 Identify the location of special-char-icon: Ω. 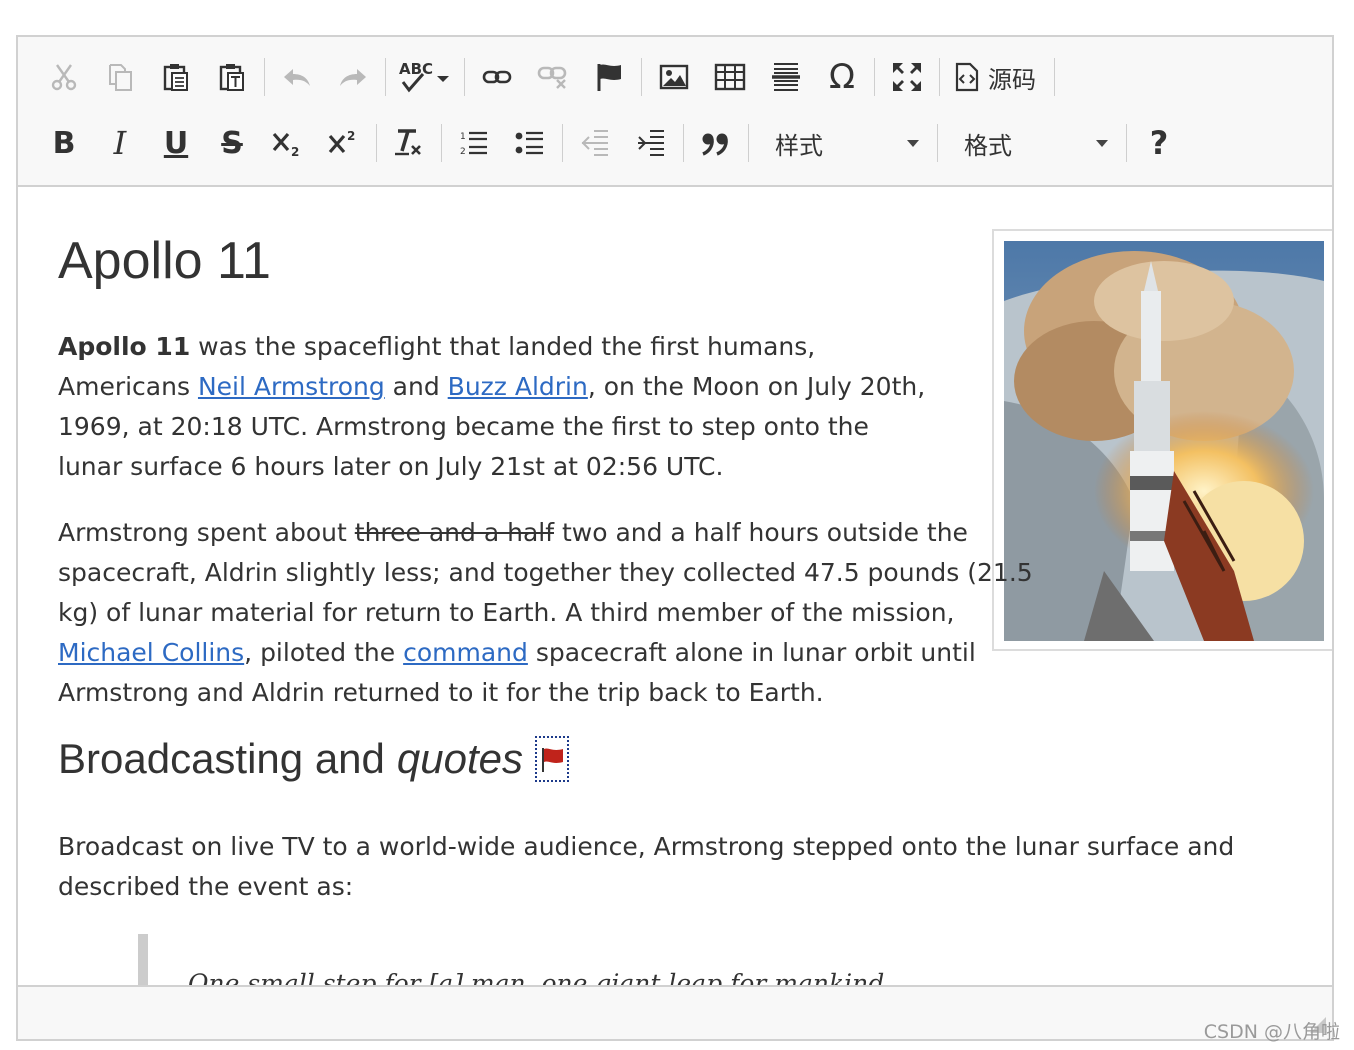
(842, 77).